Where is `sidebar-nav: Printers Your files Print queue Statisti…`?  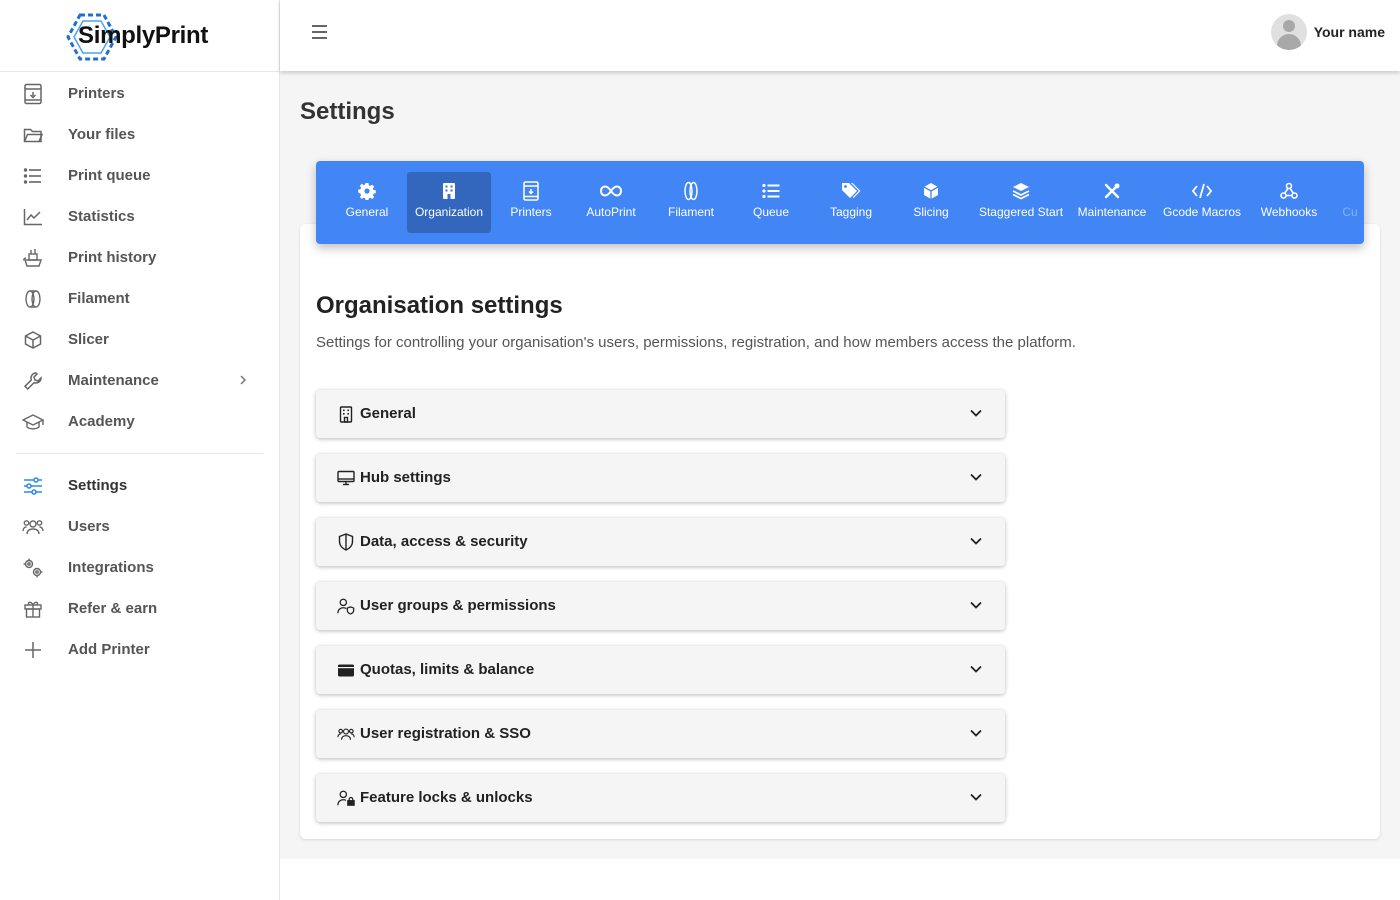 sidebar-nav: Printers Your files Print queue Statisti… is located at coordinates (139, 257).